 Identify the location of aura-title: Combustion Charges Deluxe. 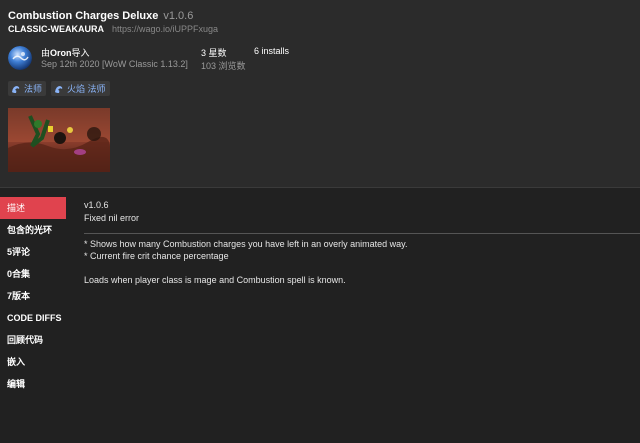
(83, 16).